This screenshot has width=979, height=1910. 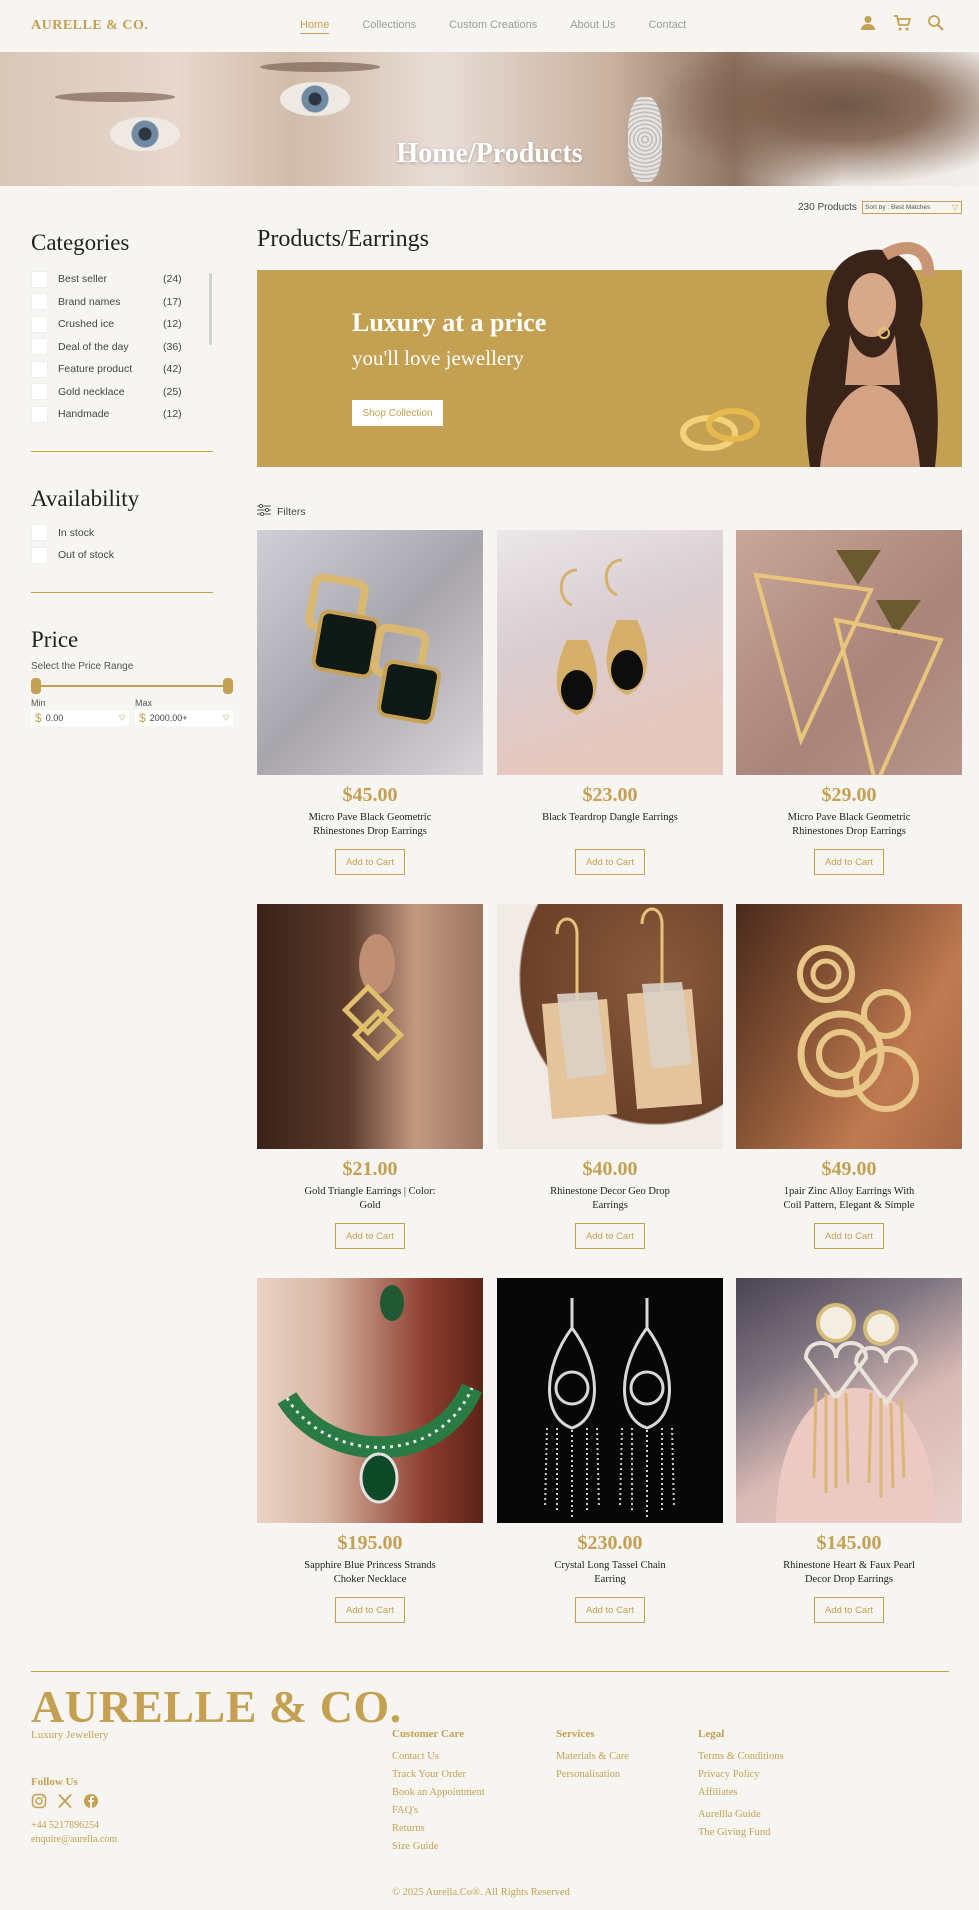 What do you see at coordinates (123, 533) in the screenshot?
I see `availability-item: In stock` at bounding box center [123, 533].